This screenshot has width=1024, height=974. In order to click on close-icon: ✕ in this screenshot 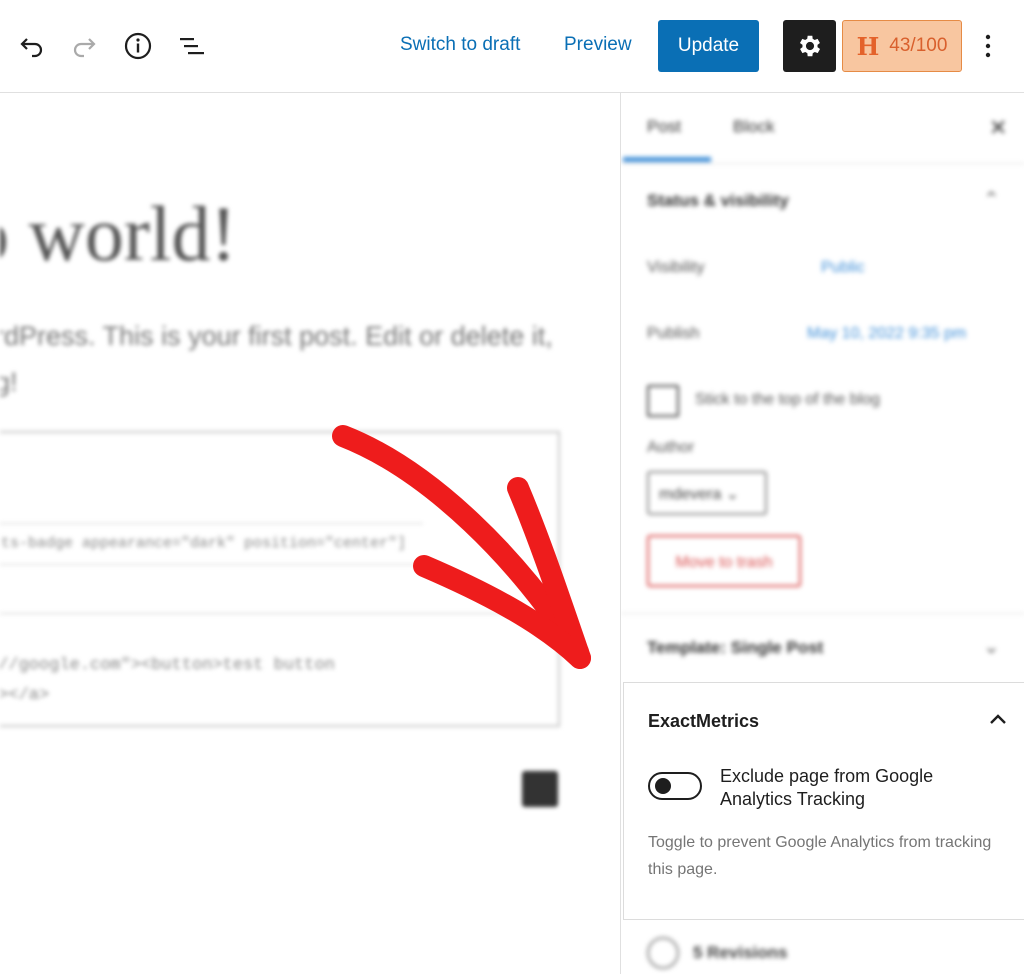, I will do `click(998, 128)`.